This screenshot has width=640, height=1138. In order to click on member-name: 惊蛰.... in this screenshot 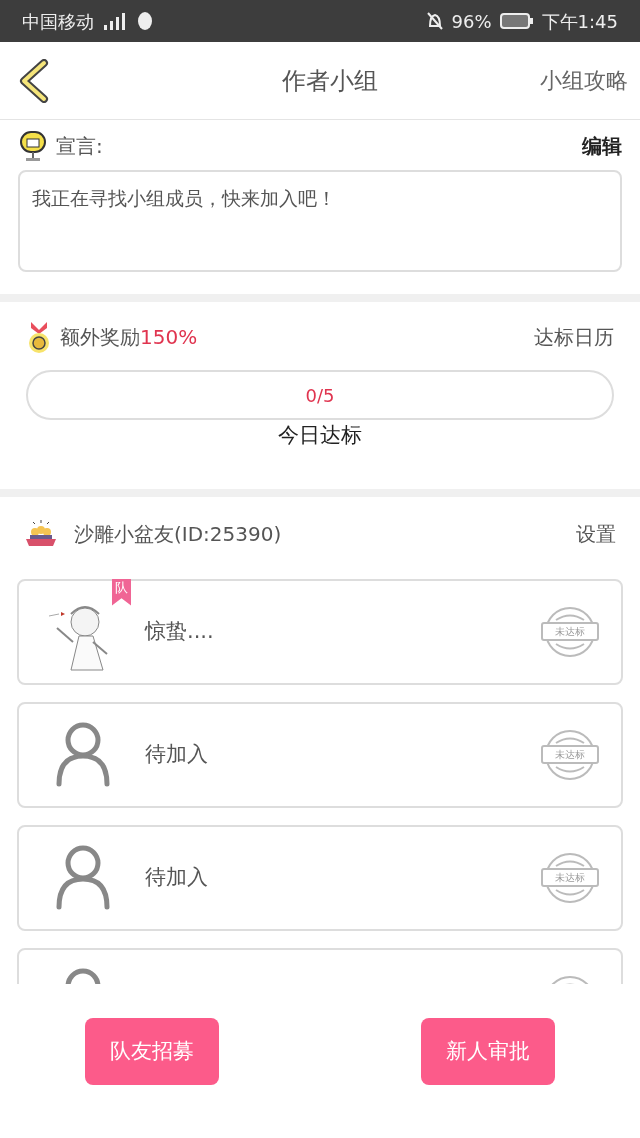, I will do `click(179, 632)`.